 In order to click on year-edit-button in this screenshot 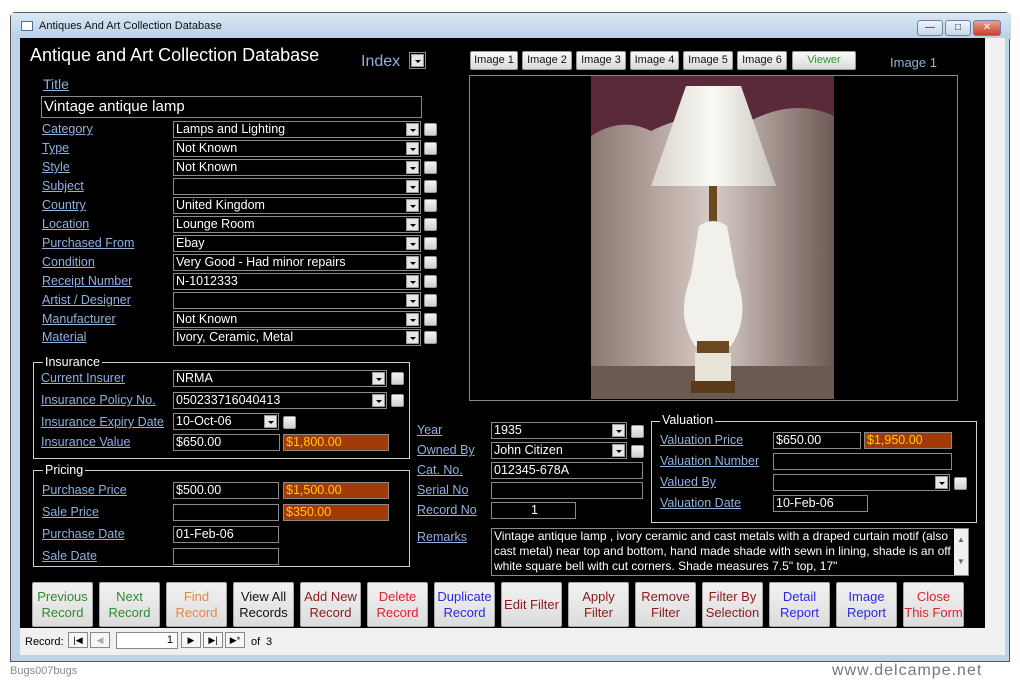, I will do `click(637, 431)`.